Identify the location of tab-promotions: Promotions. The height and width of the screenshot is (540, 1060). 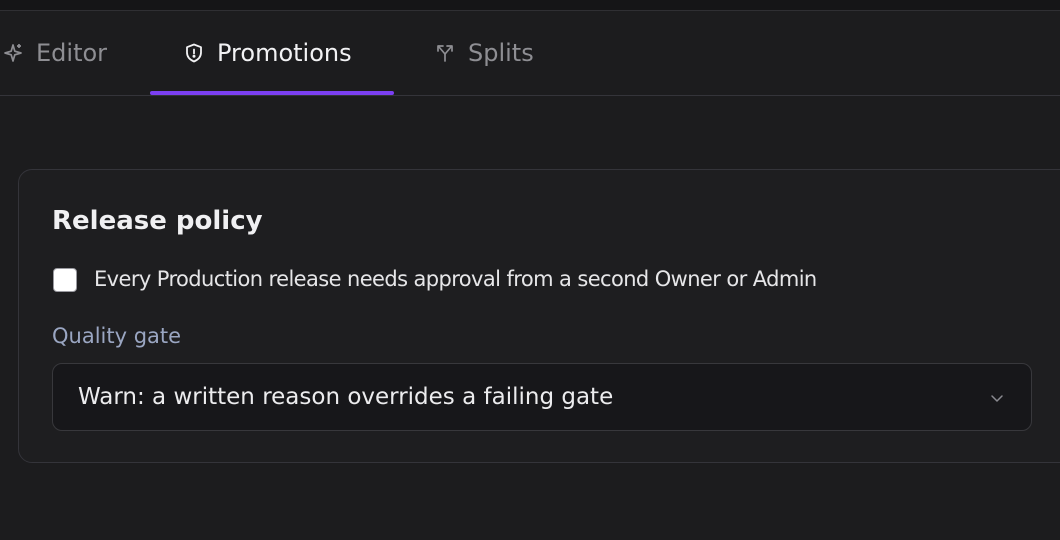
(267, 53).